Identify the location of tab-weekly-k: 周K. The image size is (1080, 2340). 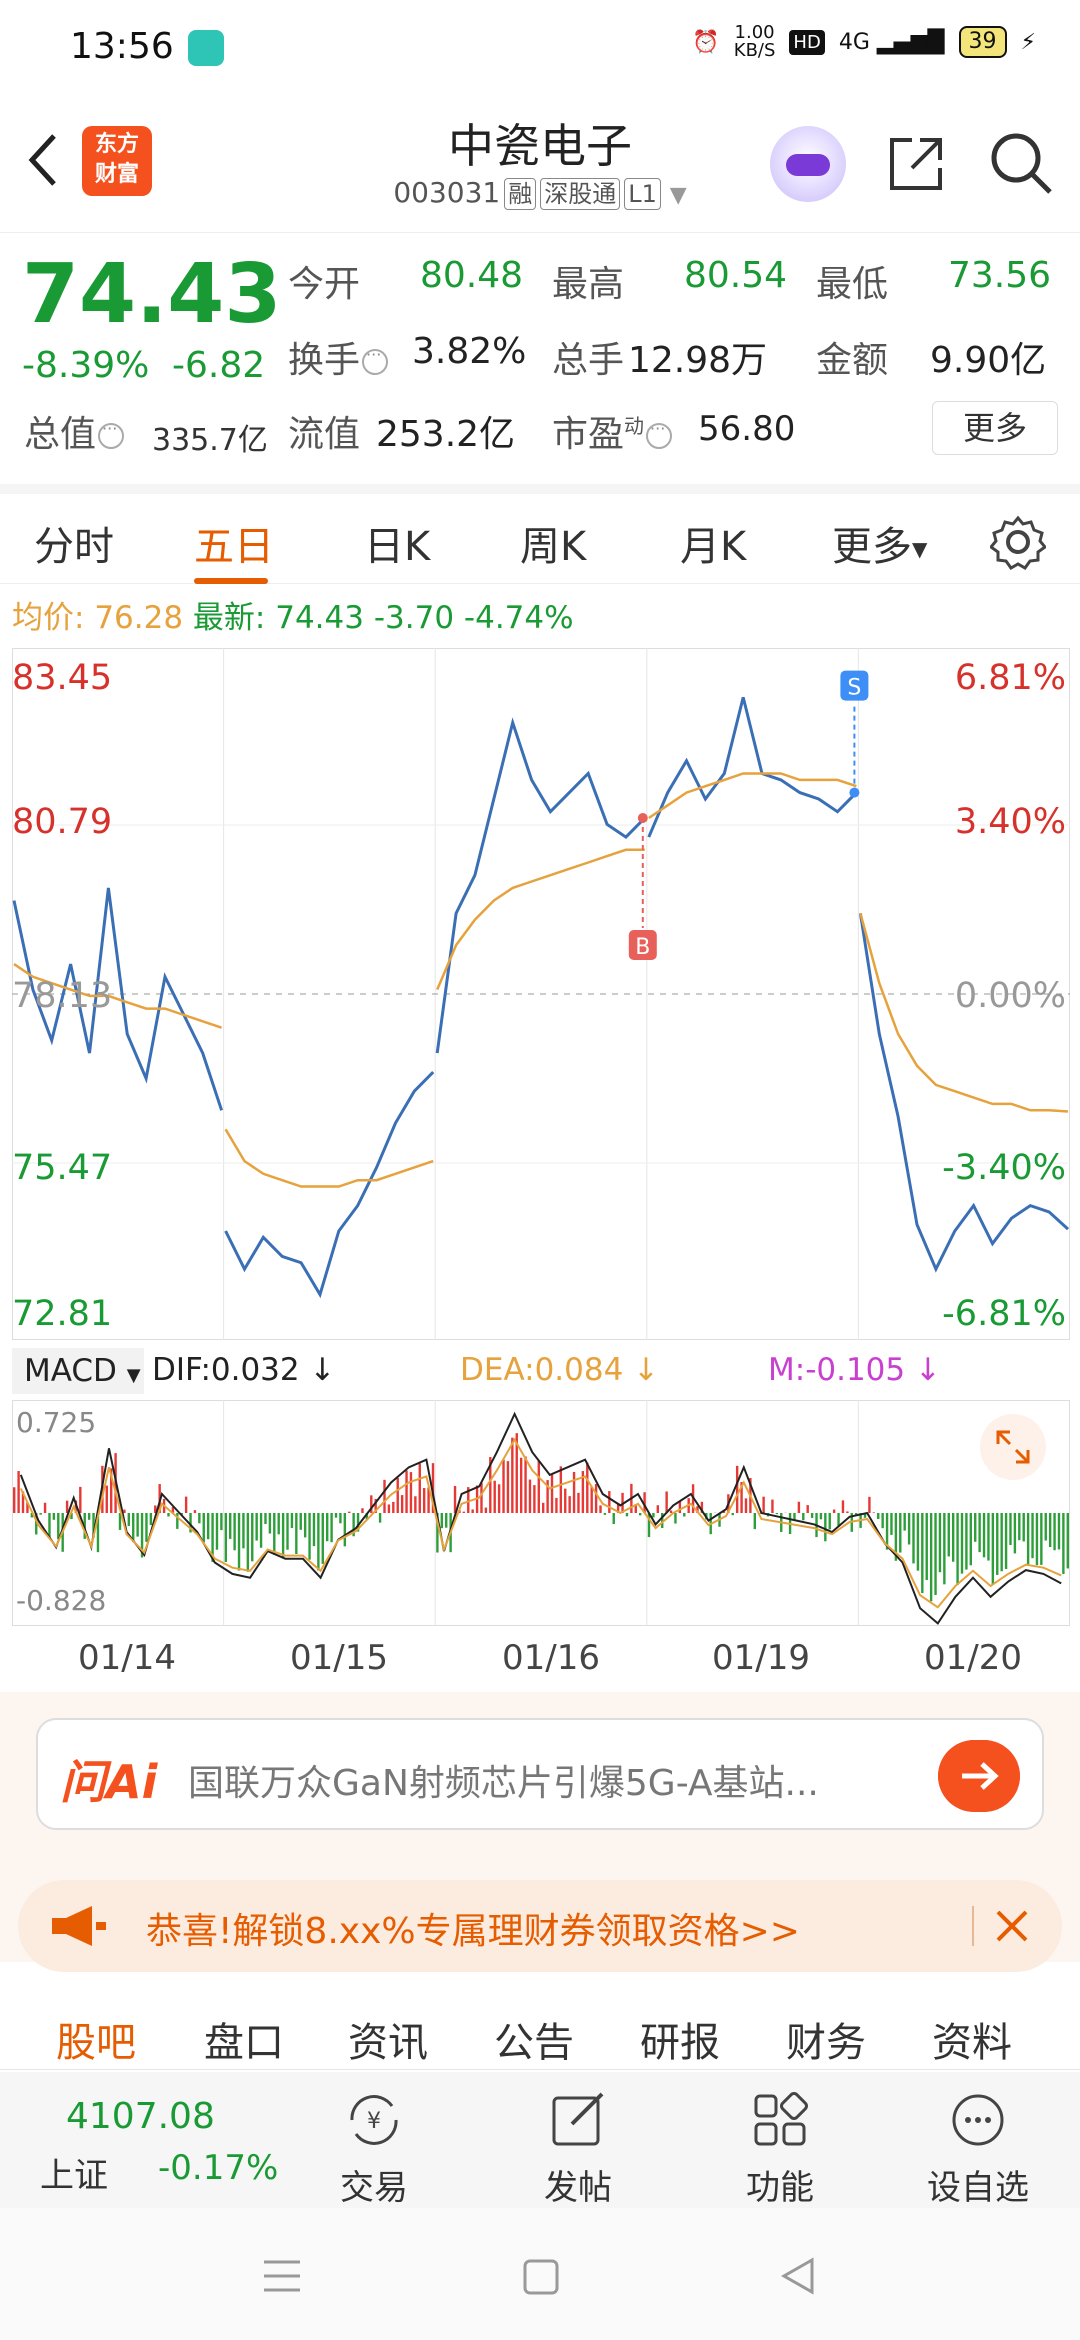
(553, 543).